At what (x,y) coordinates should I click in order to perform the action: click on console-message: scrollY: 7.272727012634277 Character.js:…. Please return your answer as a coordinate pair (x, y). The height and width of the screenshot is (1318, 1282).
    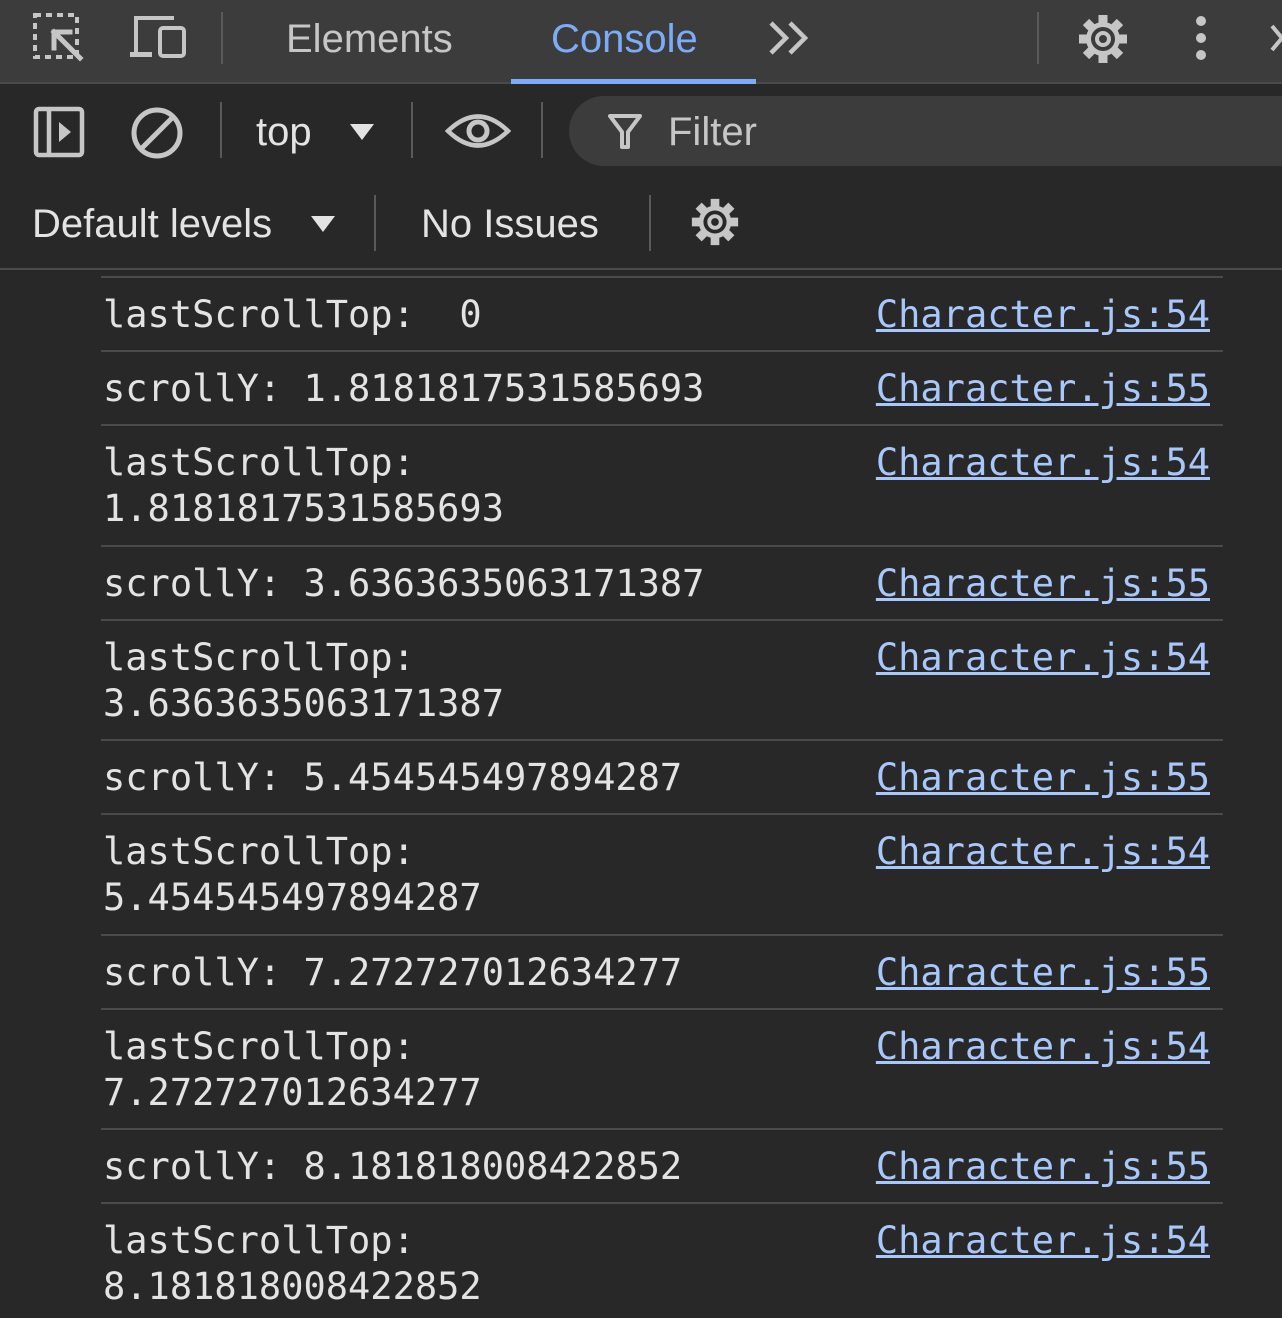
    Looking at the image, I should click on (662, 971).